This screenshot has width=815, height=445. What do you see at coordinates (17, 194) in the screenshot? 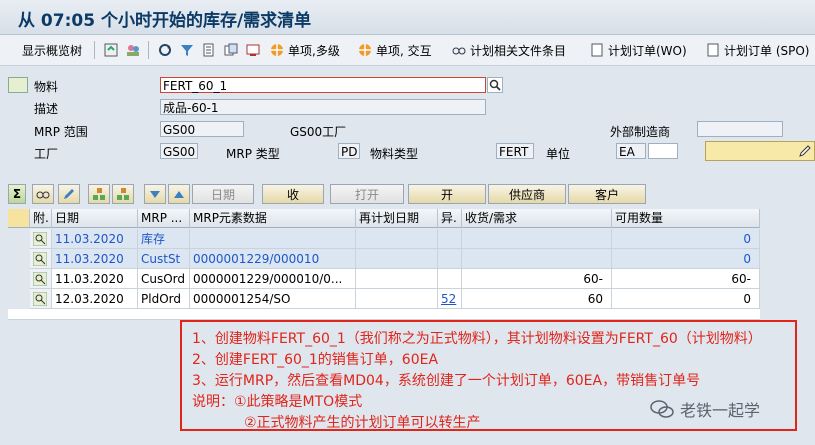
I see `sum-icon: Σ` at bounding box center [17, 194].